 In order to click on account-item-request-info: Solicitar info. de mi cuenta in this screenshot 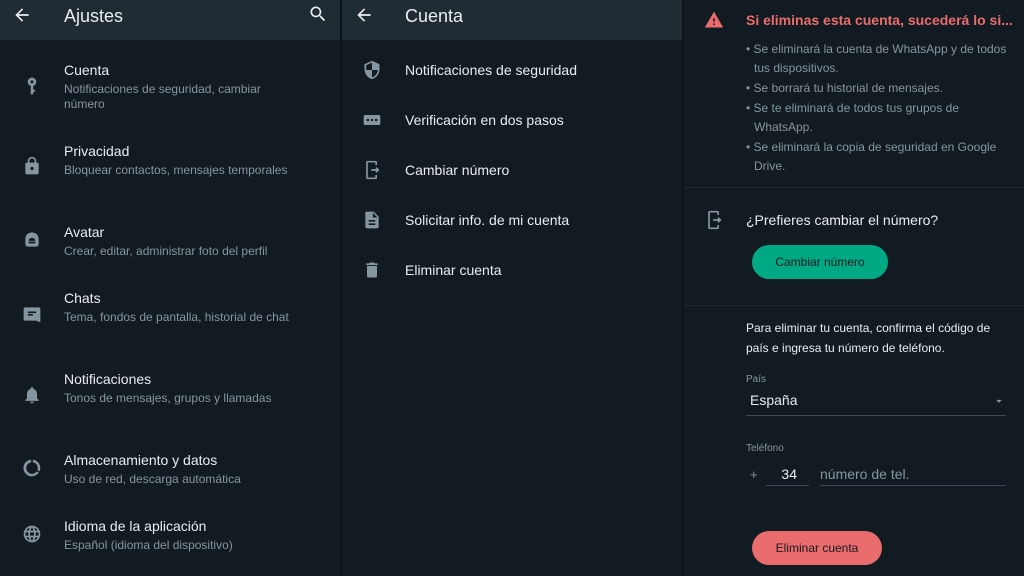, I will do `click(512, 220)`.